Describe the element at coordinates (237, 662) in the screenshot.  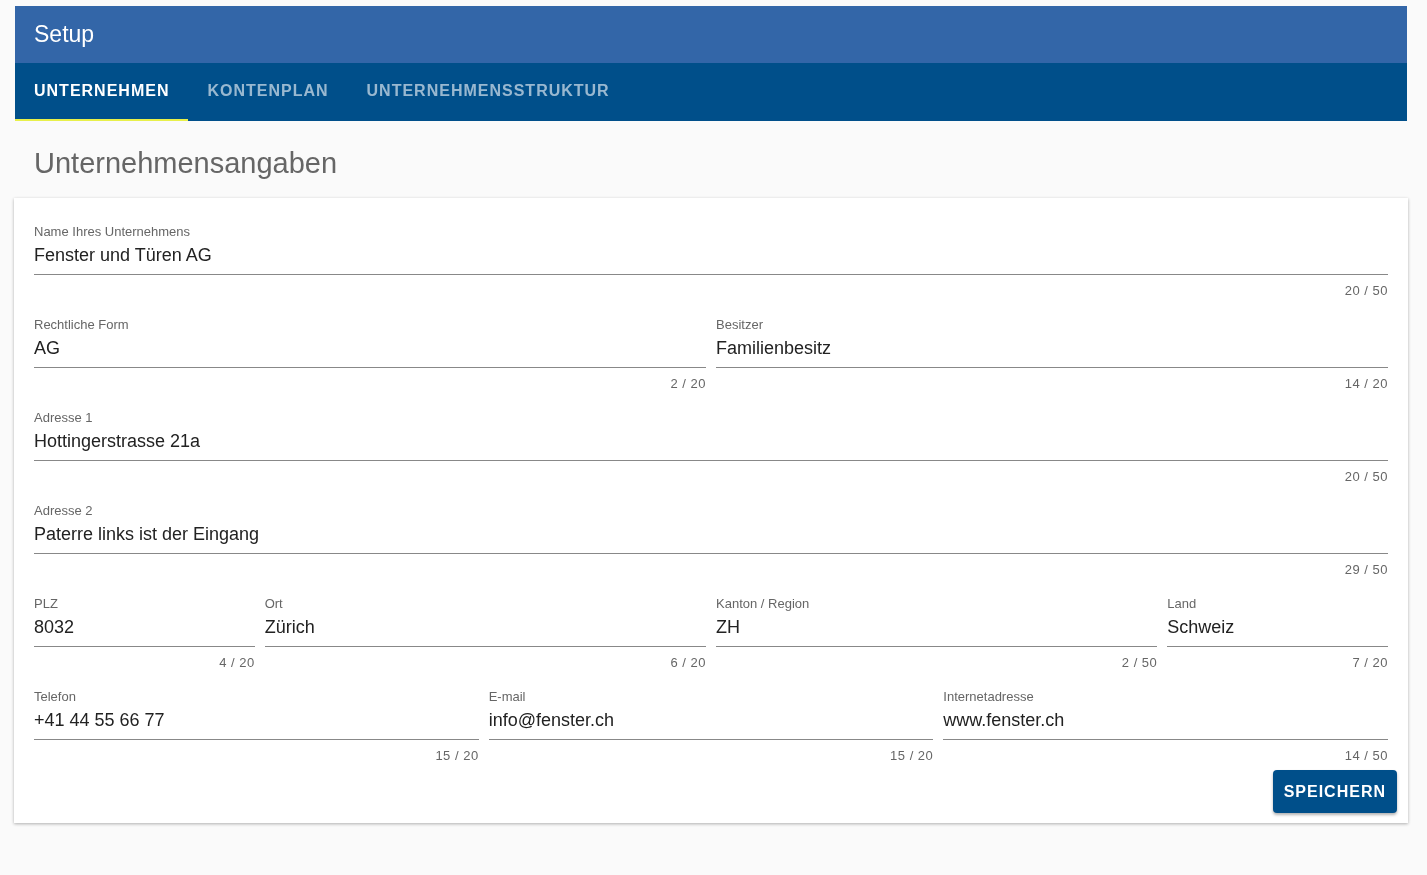
I see `character-counter: 4 / 20` at that location.